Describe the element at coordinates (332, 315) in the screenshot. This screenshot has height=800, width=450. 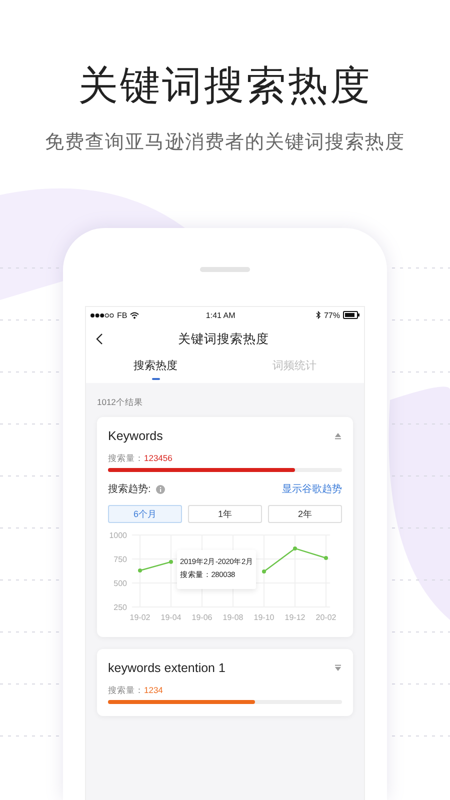
I see `battery-percent: 77%` at that location.